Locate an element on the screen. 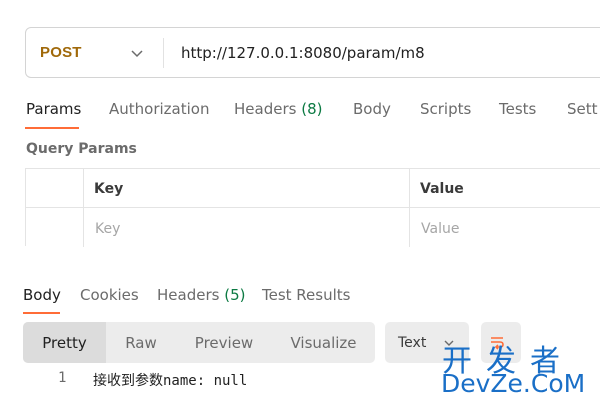 Image resolution: width=600 pixels, height=404 pixels. chevron-down-icon is located at coordinates (137, 53).